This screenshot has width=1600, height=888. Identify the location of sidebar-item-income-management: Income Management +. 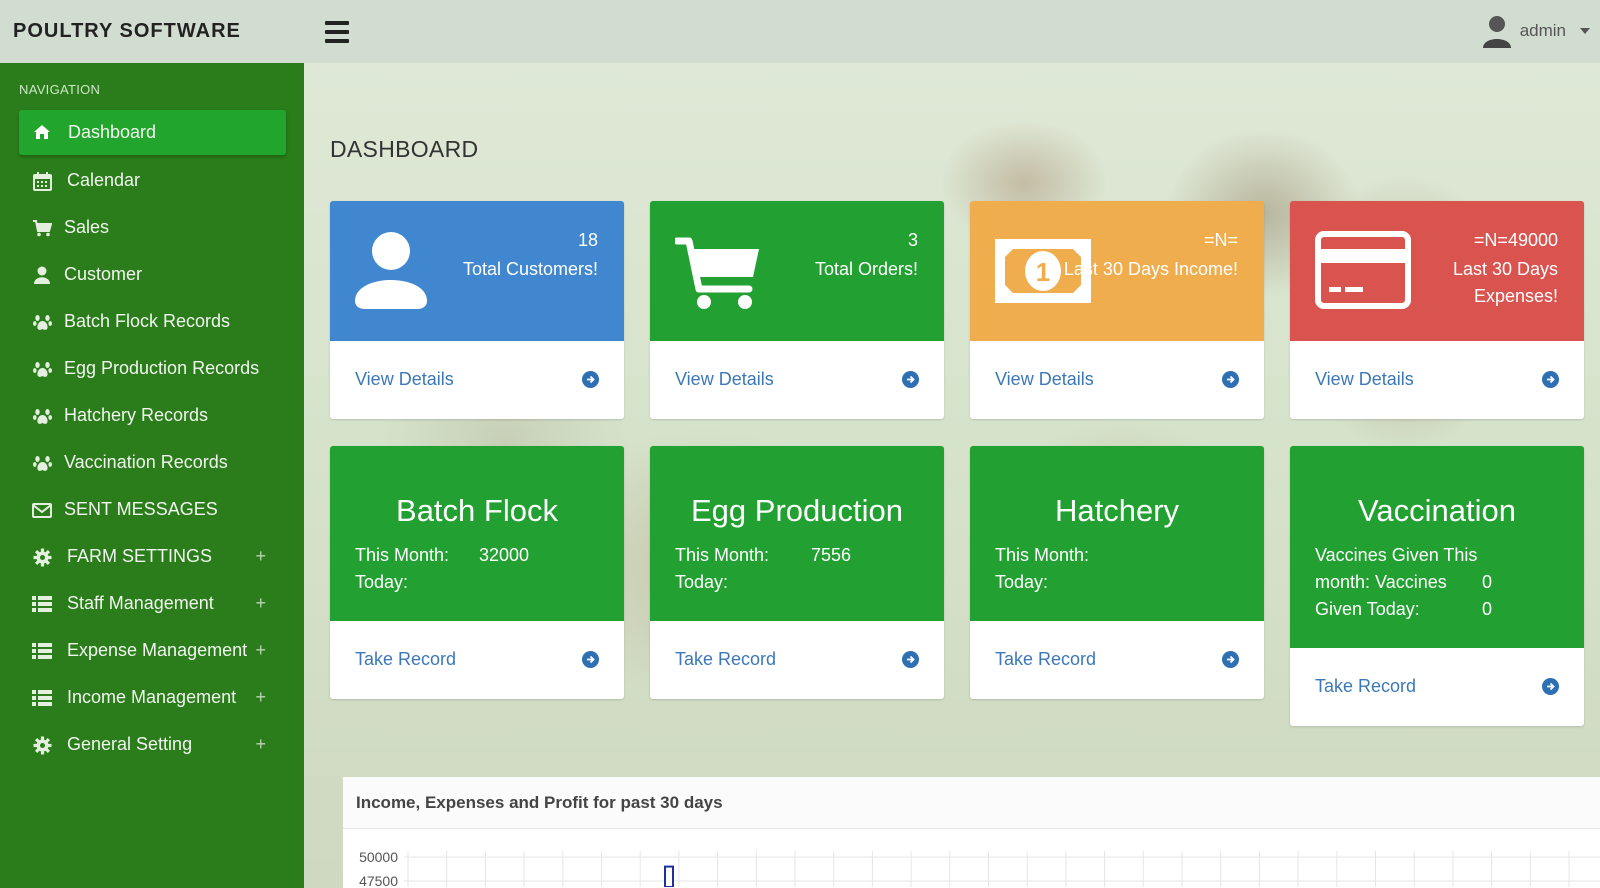
(152, 697).